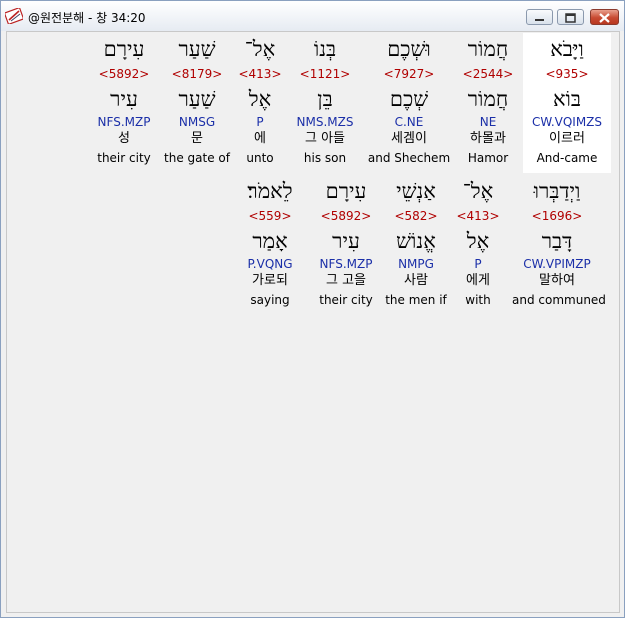 Image resolution: width=625 pixels, height=618 pixels. What do you see at coordinates (567, 158) in the screenshot?
I see `english-gloss: And-came` at bounding box center [567, 158].